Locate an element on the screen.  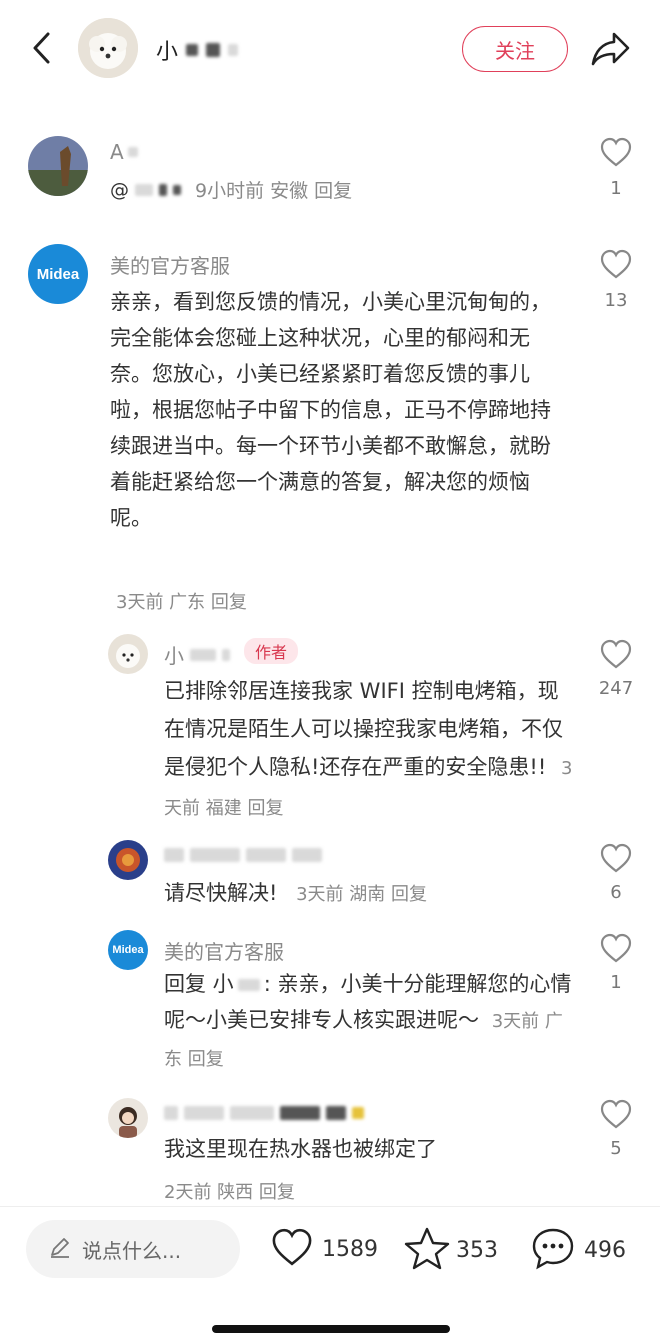
like-count: 5 is located at coordinates (616, 1148).